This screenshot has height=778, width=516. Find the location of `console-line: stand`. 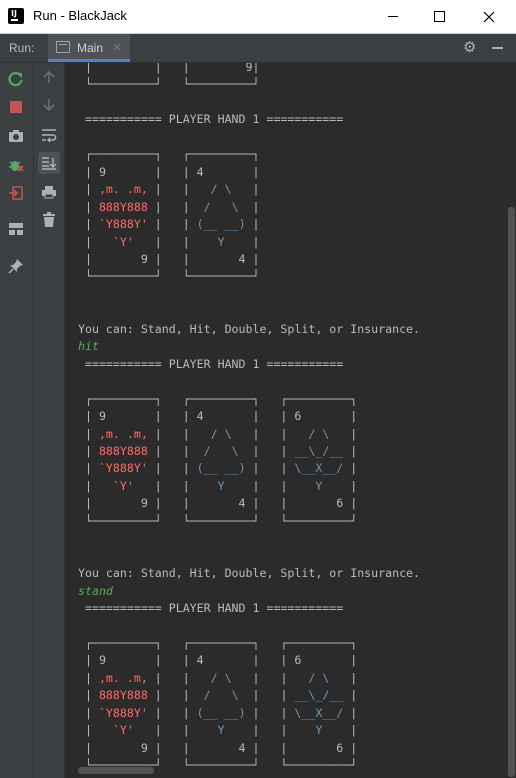

console-line: stand is located at coordinates (95, 590).